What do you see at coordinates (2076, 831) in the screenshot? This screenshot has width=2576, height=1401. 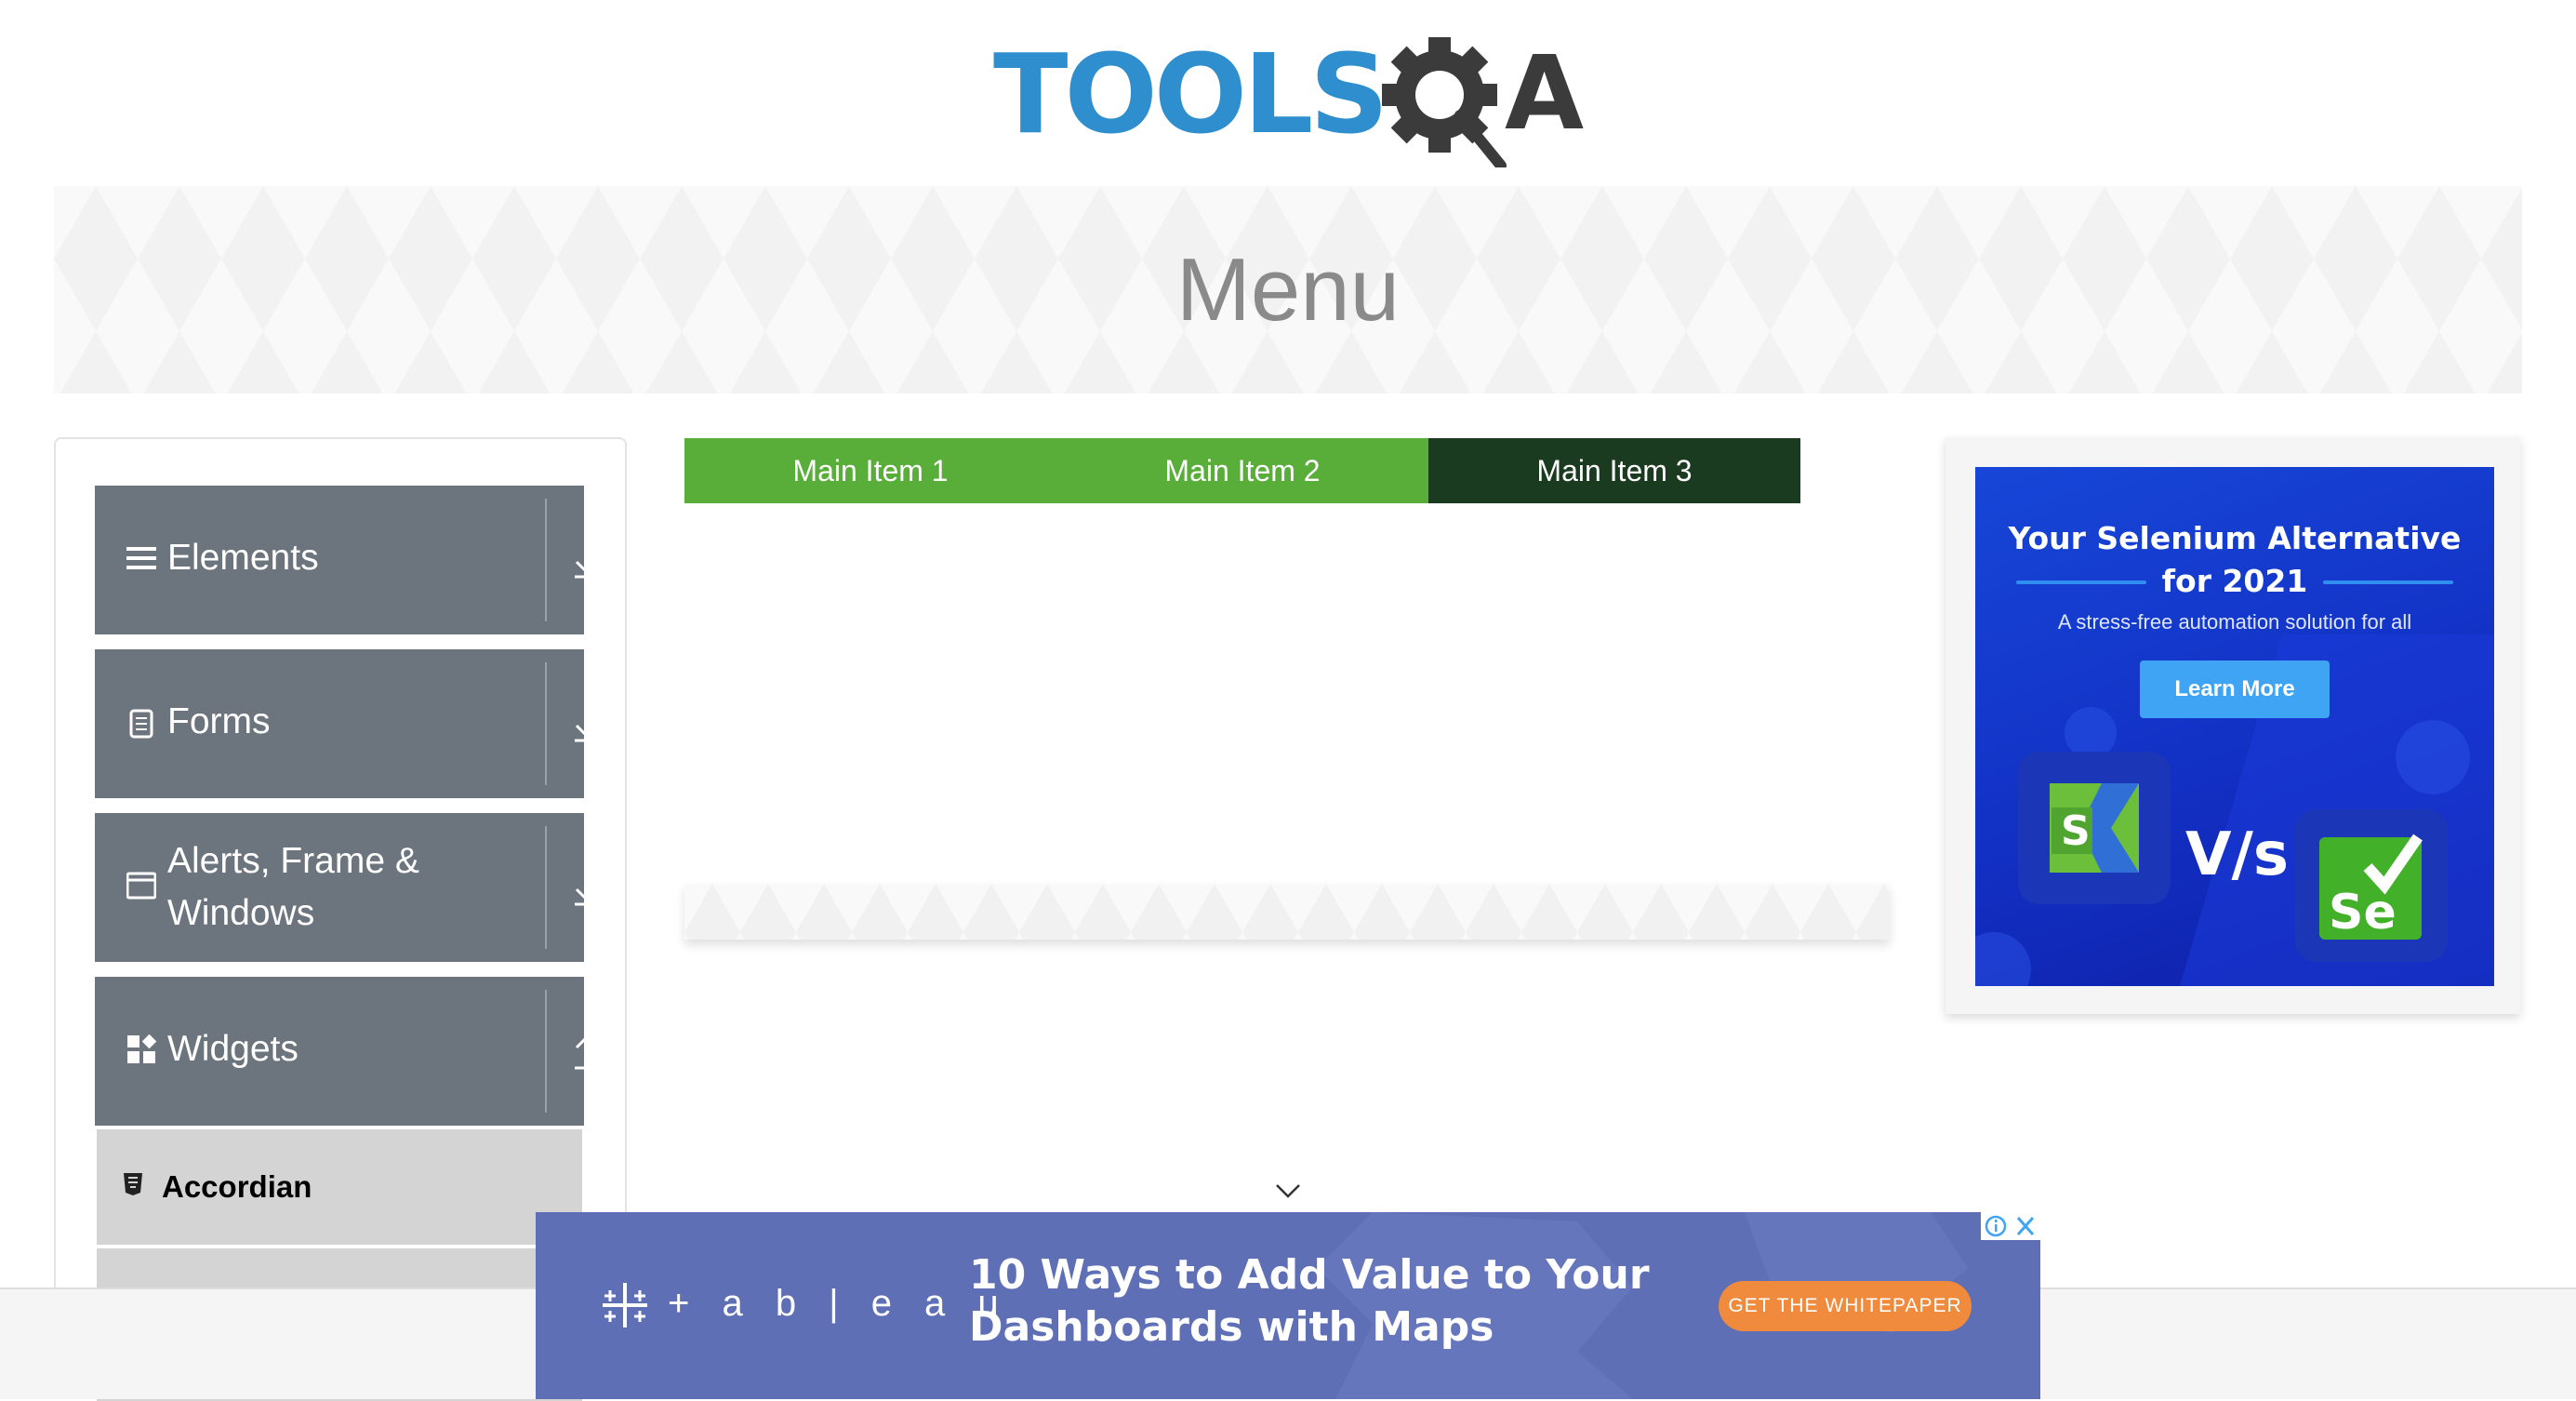 I see `logo-left-letter: S` at bounding box center [2076, 831].